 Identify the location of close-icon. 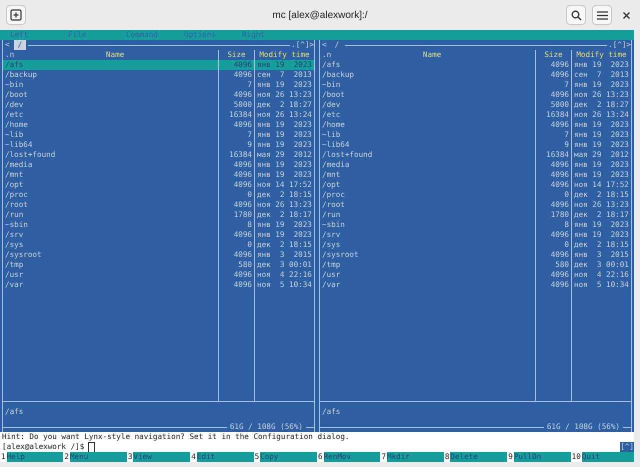
(626, 15).